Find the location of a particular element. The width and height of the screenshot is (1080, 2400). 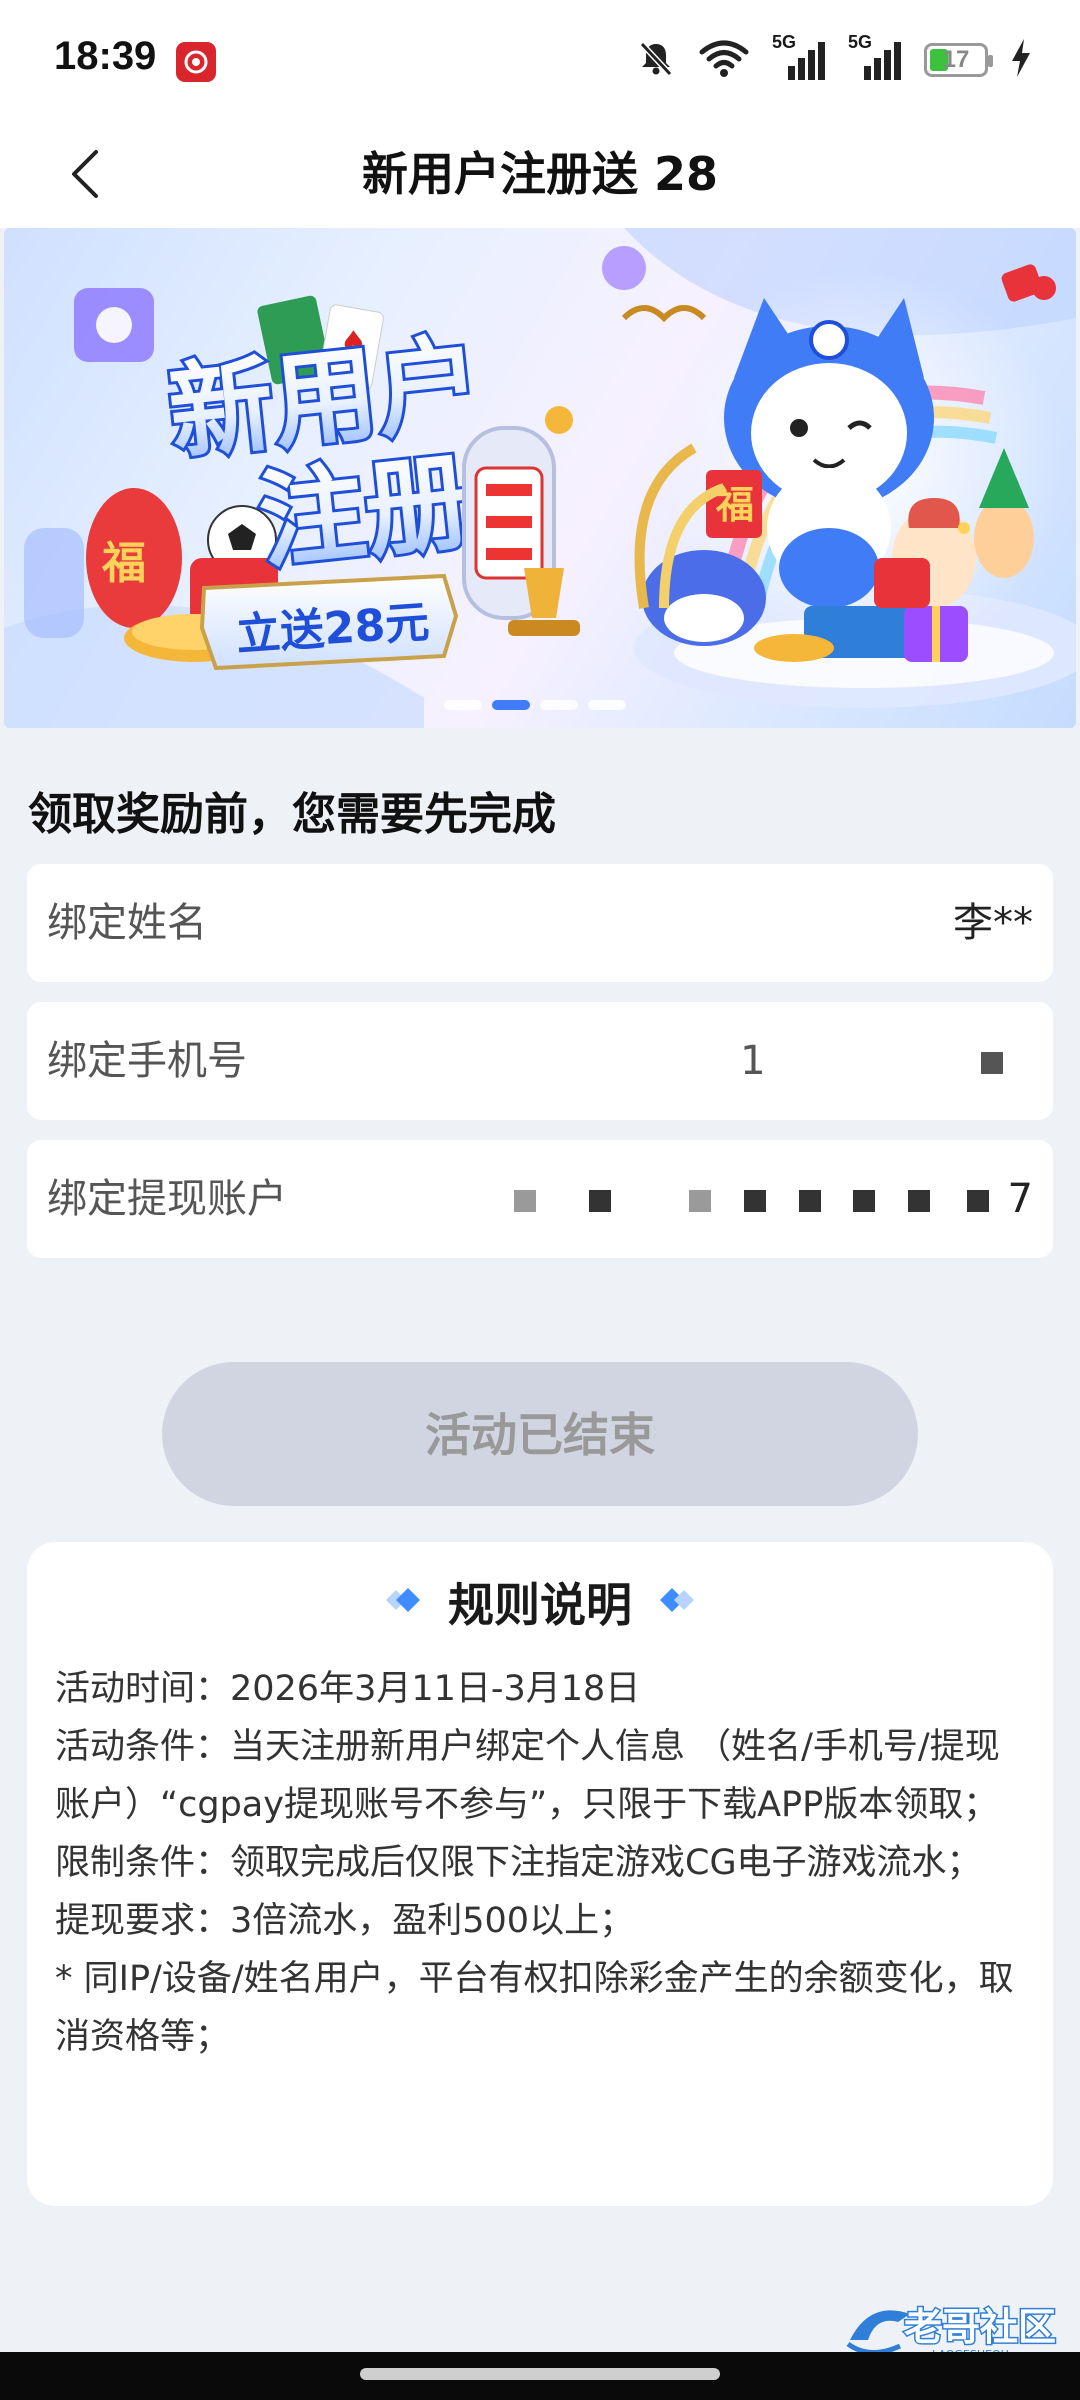

watermark-text: 老哥社区 is located at coordinates (980, 2327).